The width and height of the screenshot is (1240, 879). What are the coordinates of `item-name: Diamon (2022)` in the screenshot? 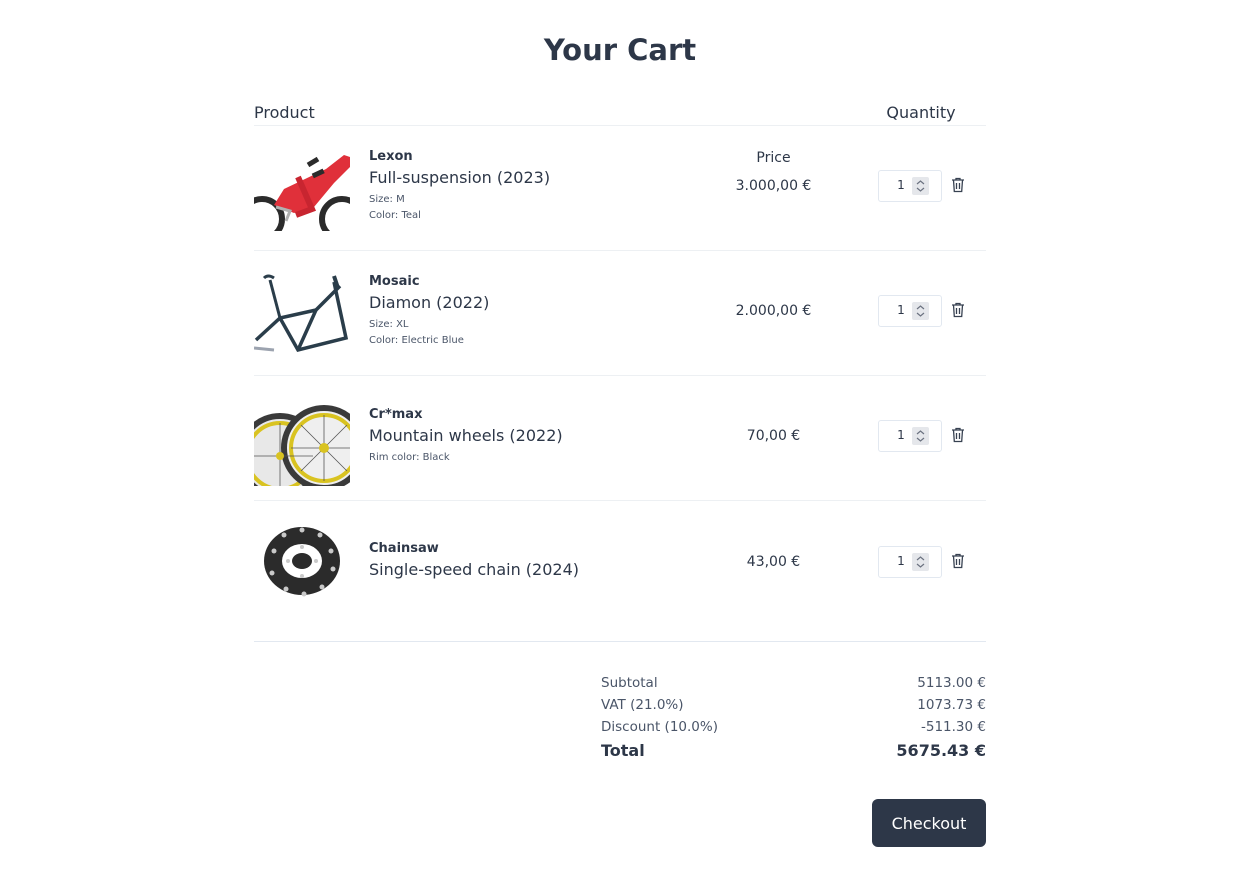 It's located at (429, 302).